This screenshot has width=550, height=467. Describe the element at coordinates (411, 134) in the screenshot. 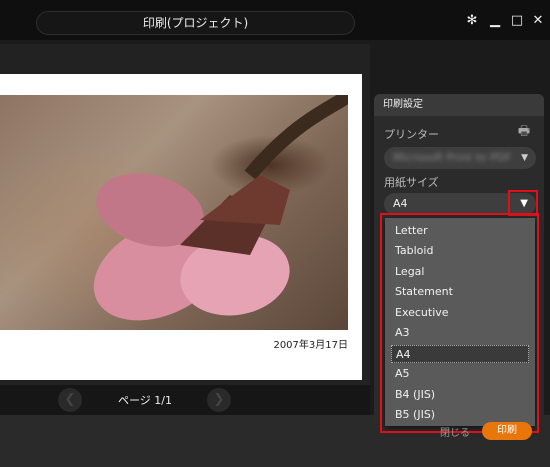

I see `printer-label: プリンター` at that location.